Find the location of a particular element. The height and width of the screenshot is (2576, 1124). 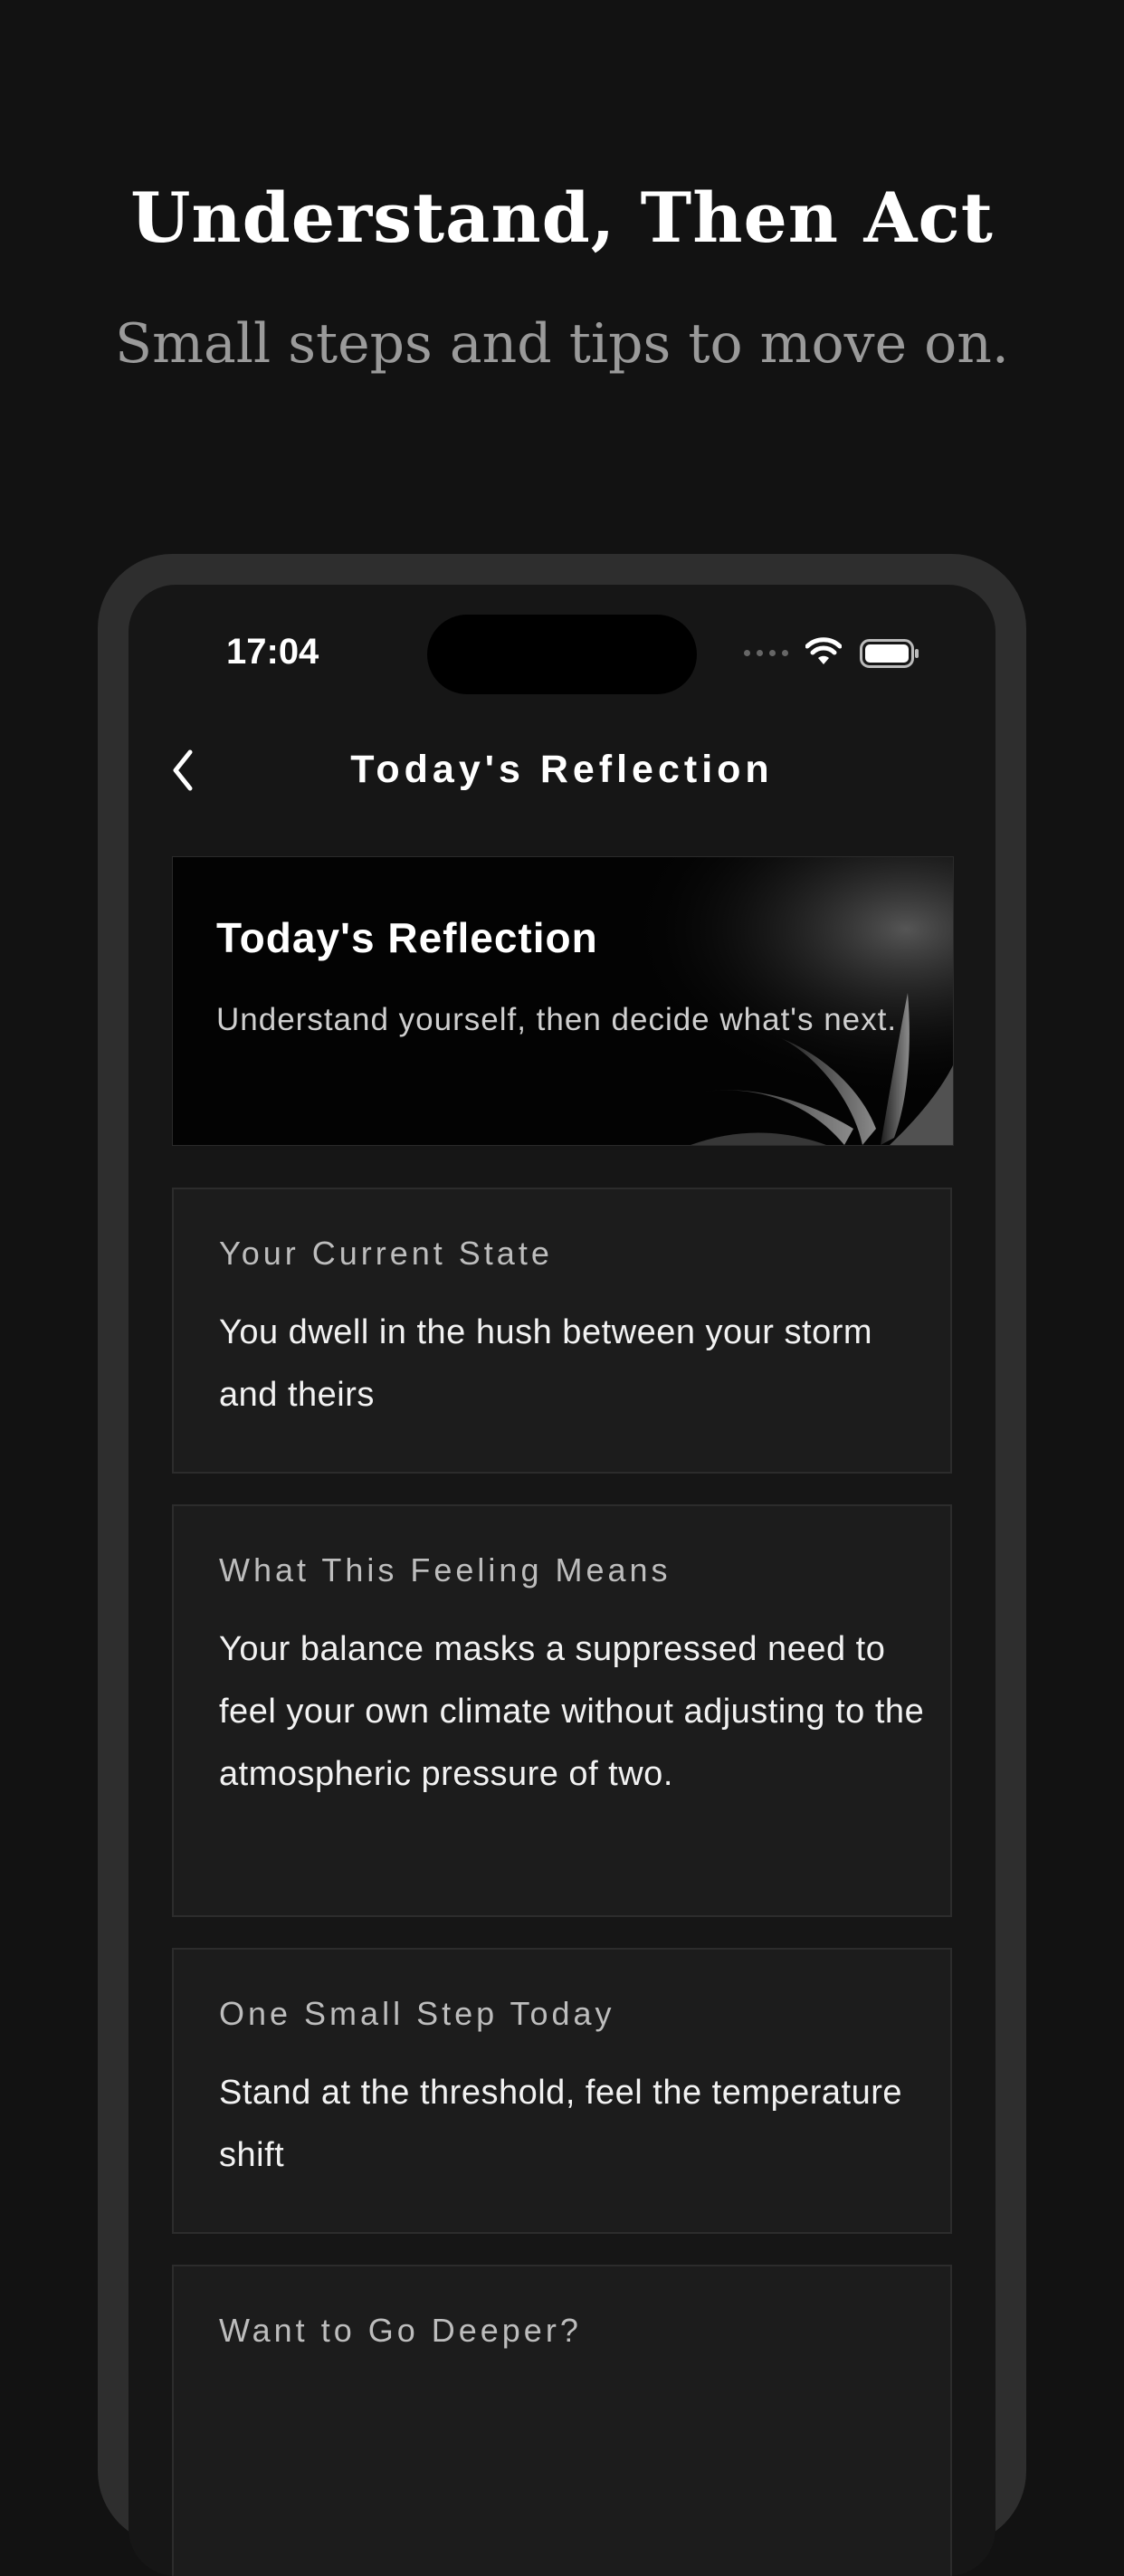

card-go-deeper: Want to Go Deeper? is located at coordinates (562, 2420).